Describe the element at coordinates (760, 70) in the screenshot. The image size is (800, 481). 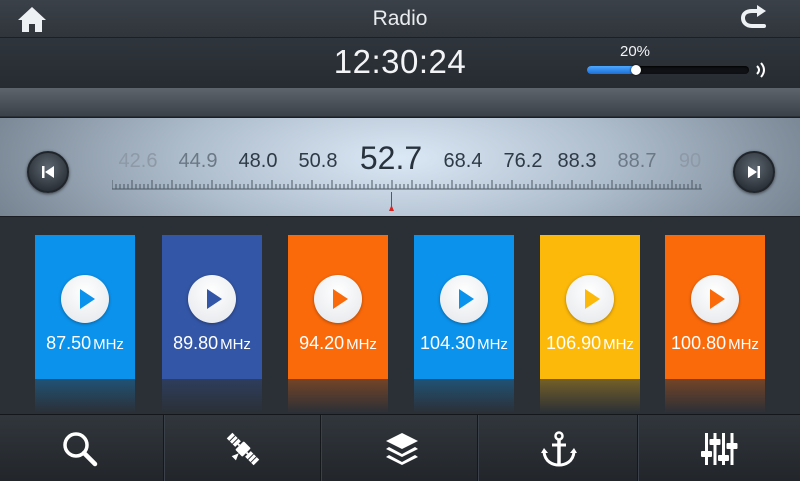
I see `speaker-icon` at that location.